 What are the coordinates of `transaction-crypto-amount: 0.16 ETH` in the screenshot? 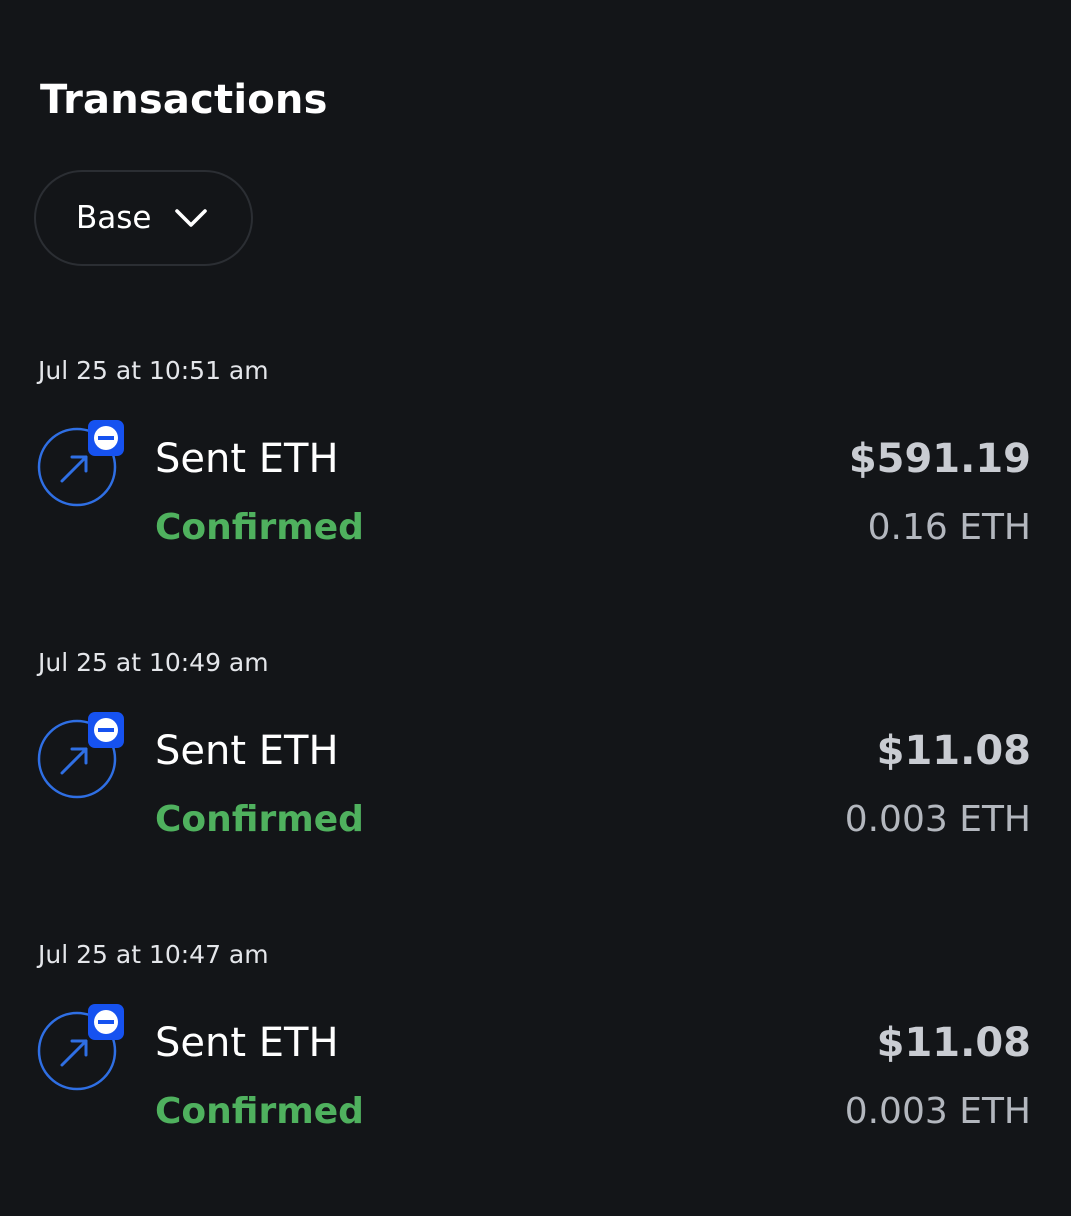 It's located at (949, 527).